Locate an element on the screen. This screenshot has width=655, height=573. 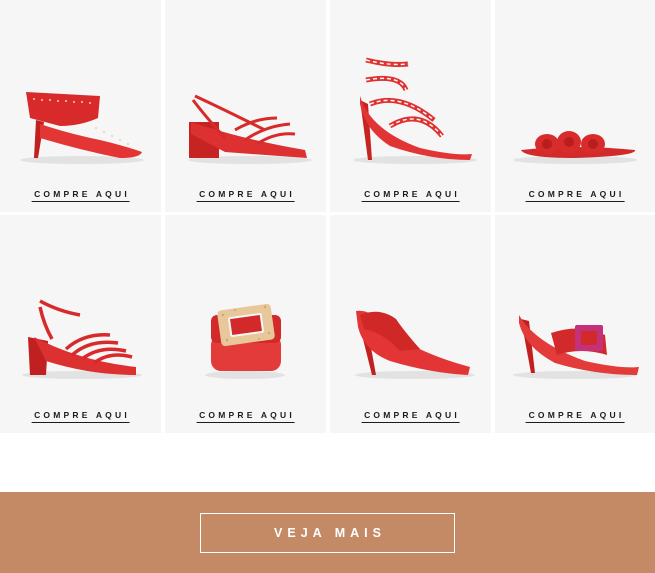
see-more-banner: VEJA MAIS is located at coordinates (327, 532).